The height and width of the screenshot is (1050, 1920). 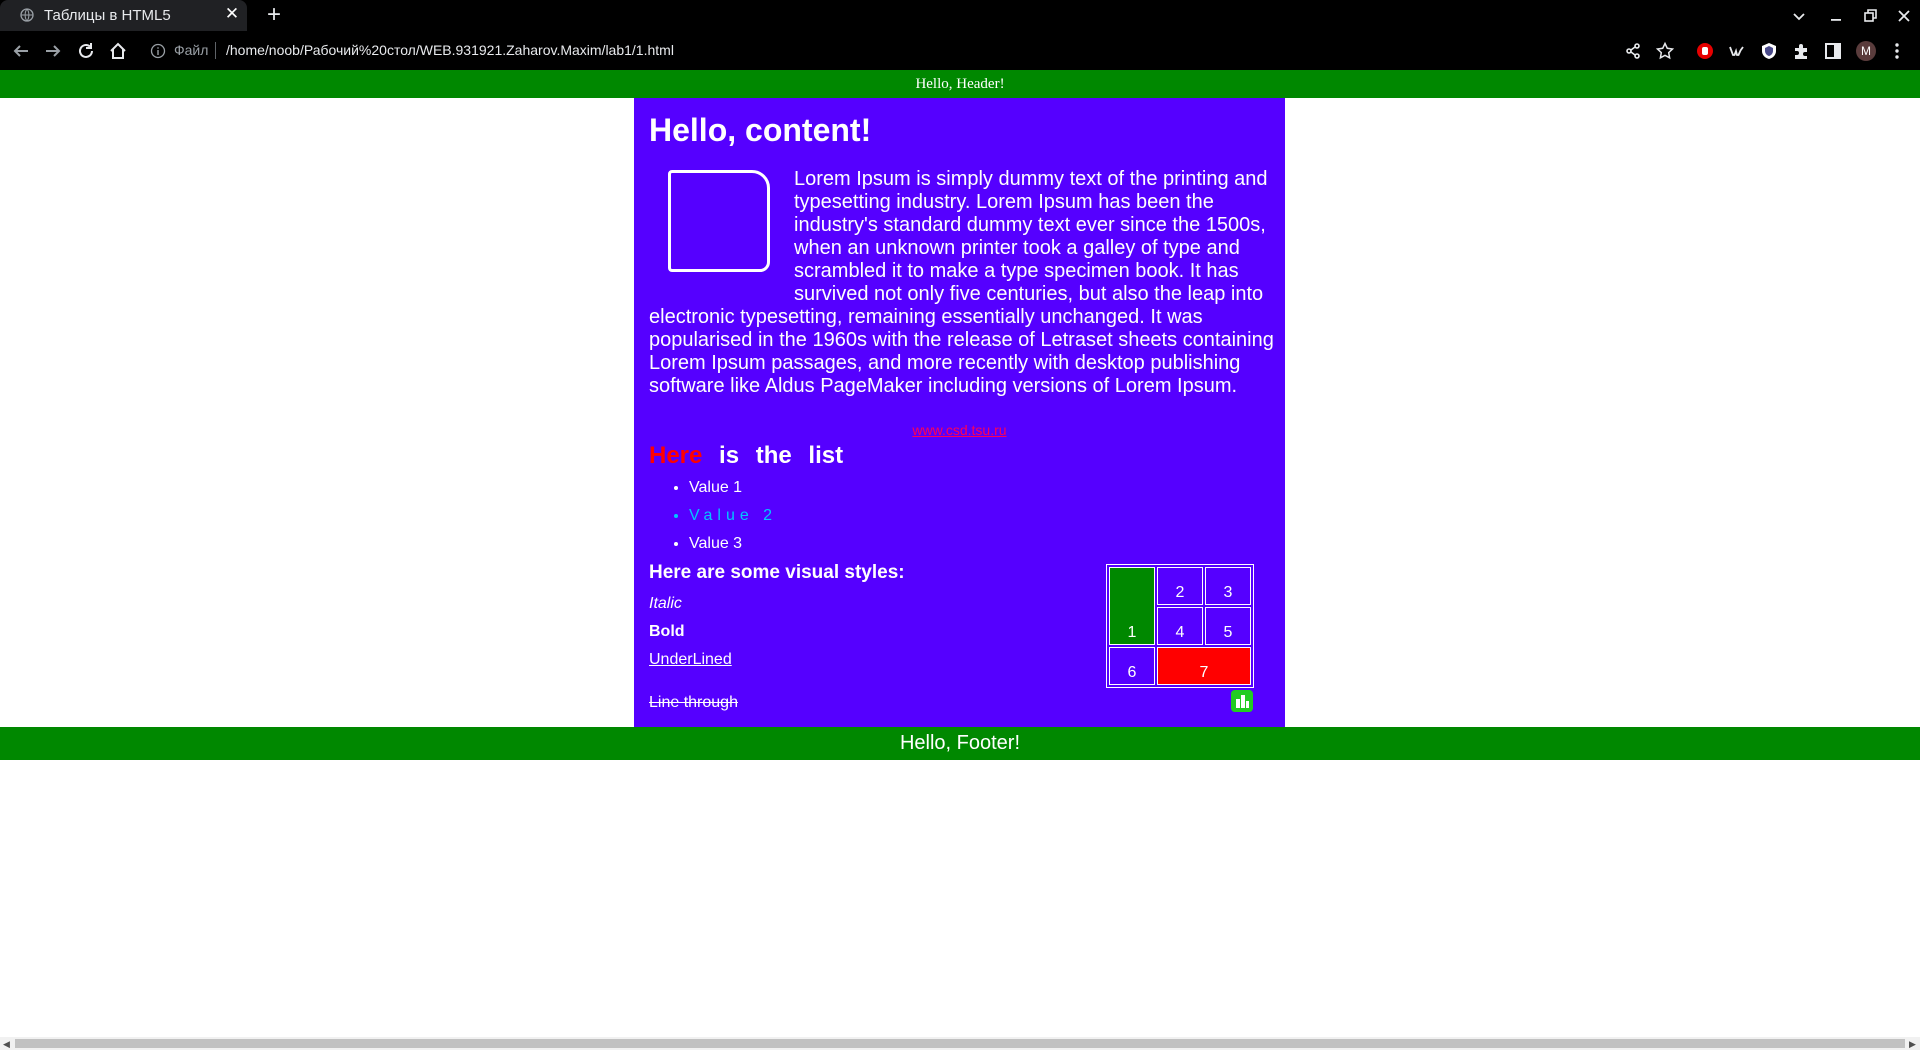 I want to click on table-cell: 6, so click(x=1132, y=666).